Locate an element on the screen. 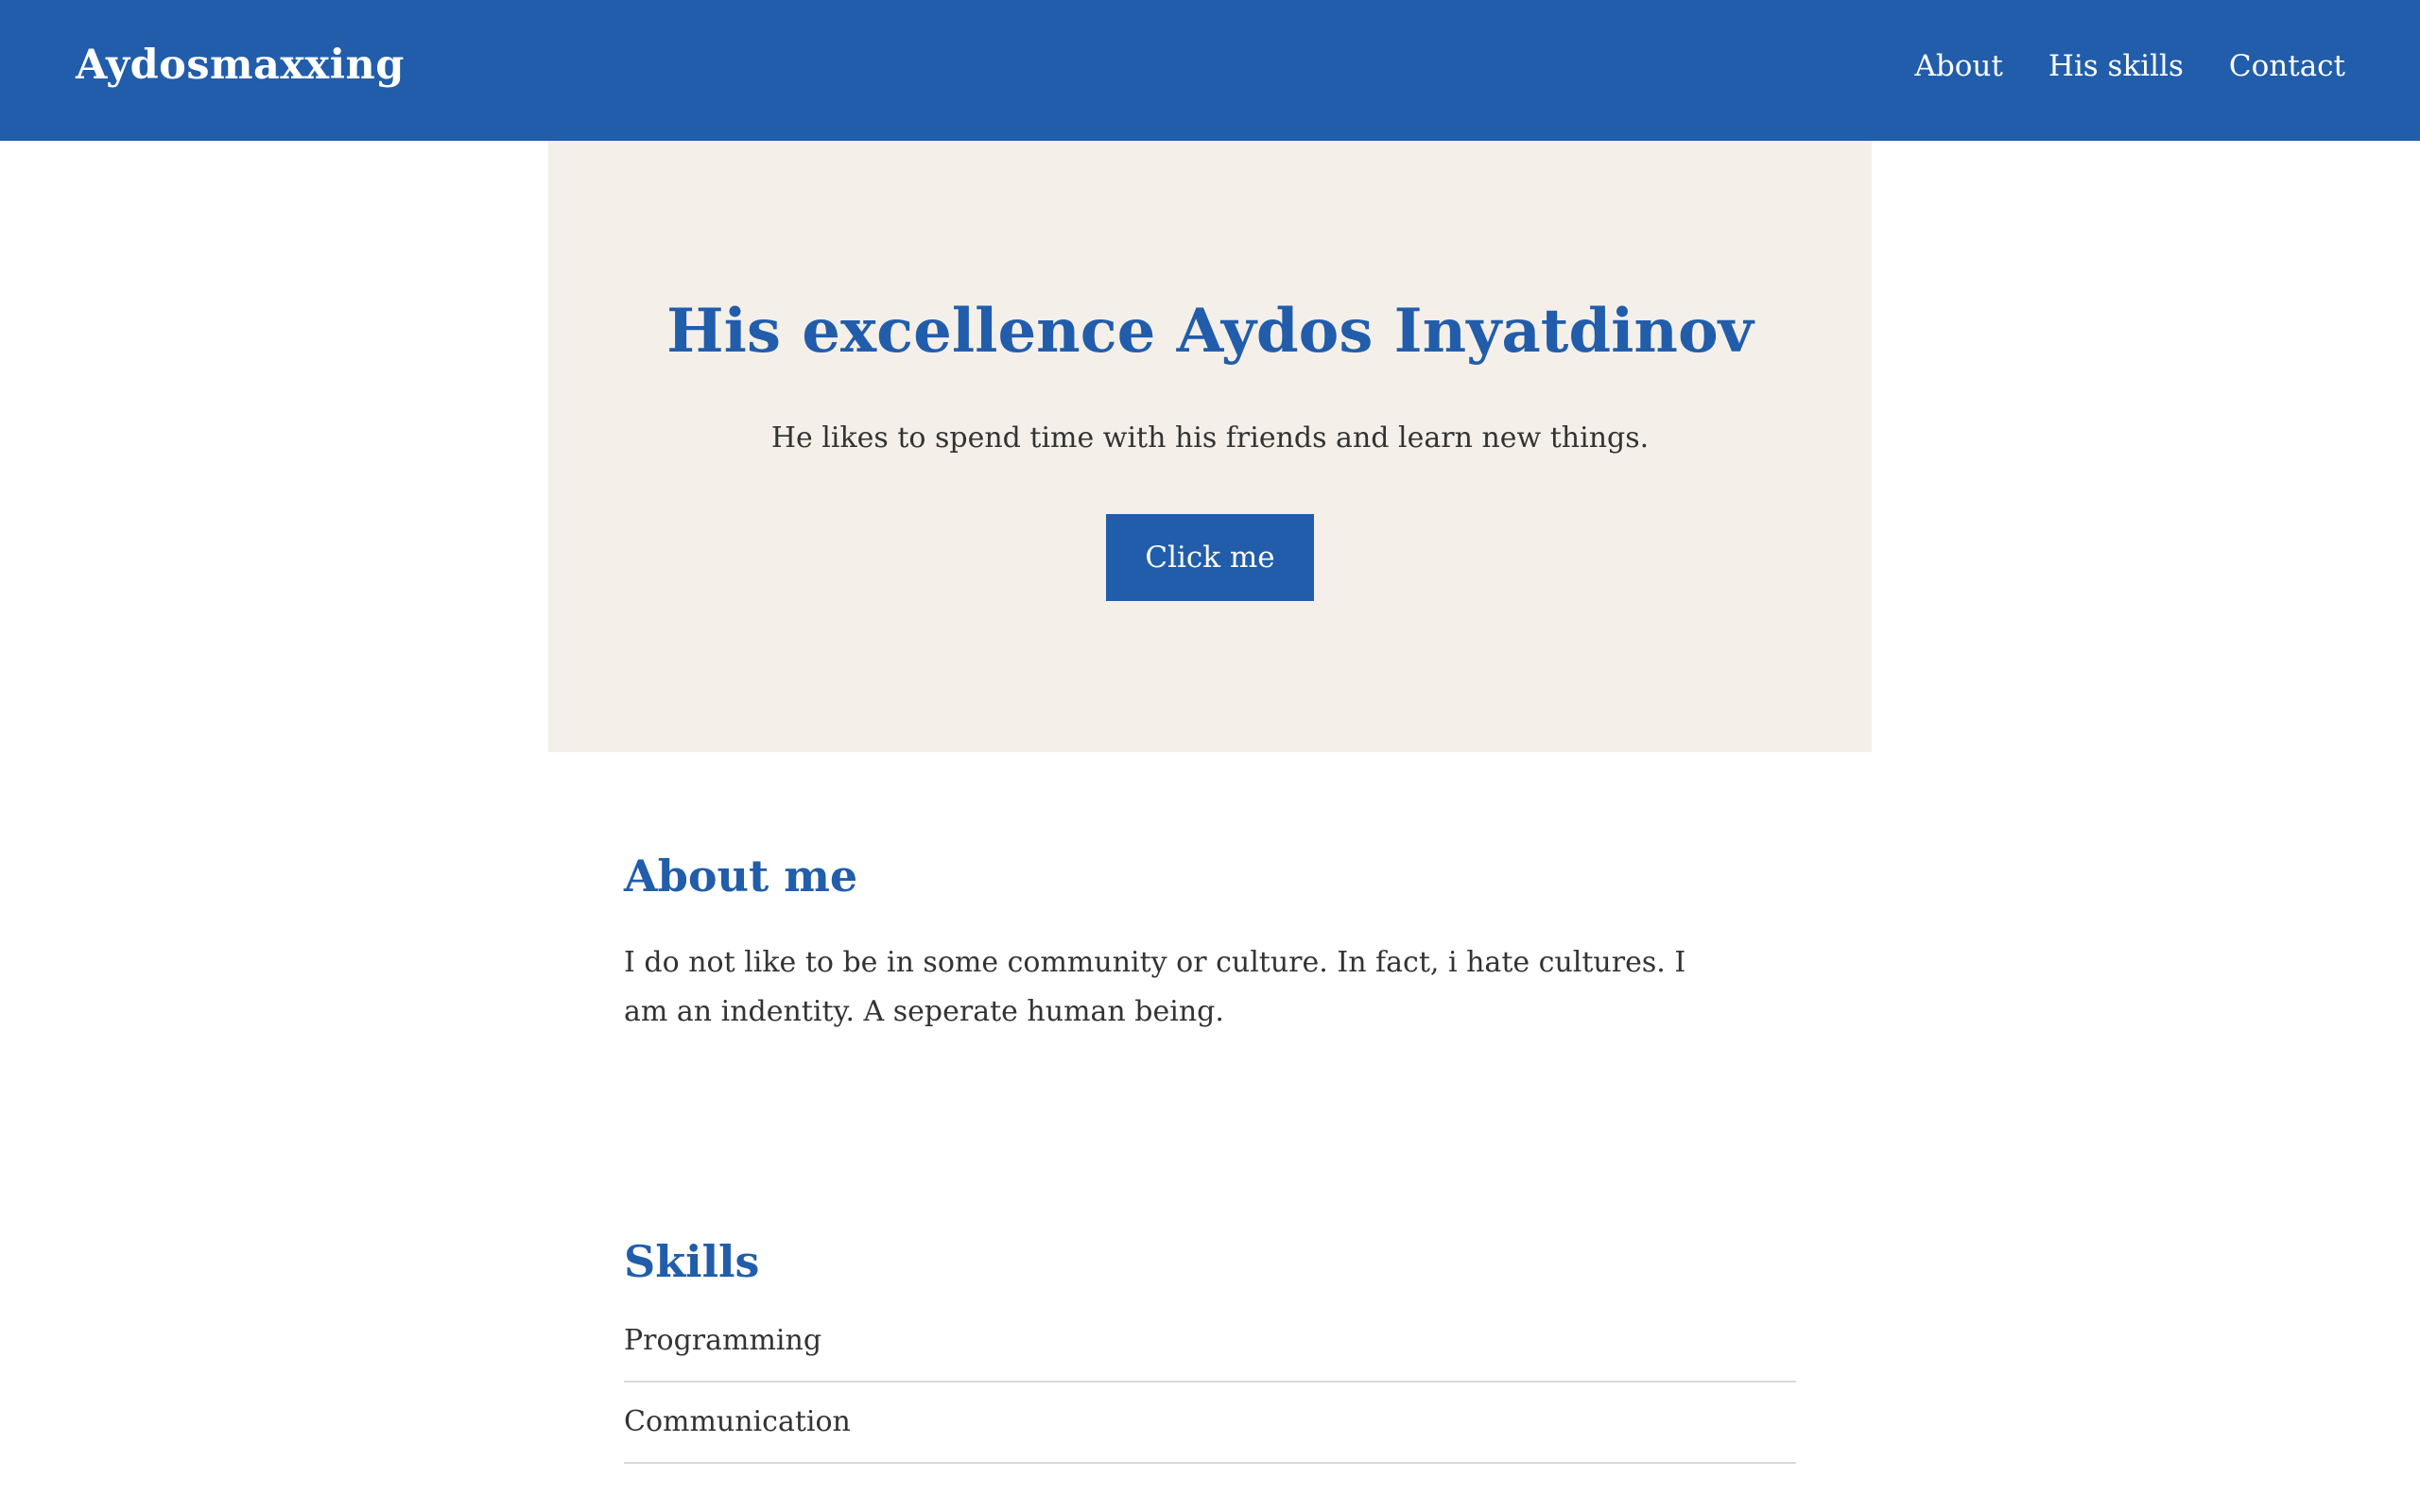  main-nav: About His skills Contact is located at coordinates (2131, 66).